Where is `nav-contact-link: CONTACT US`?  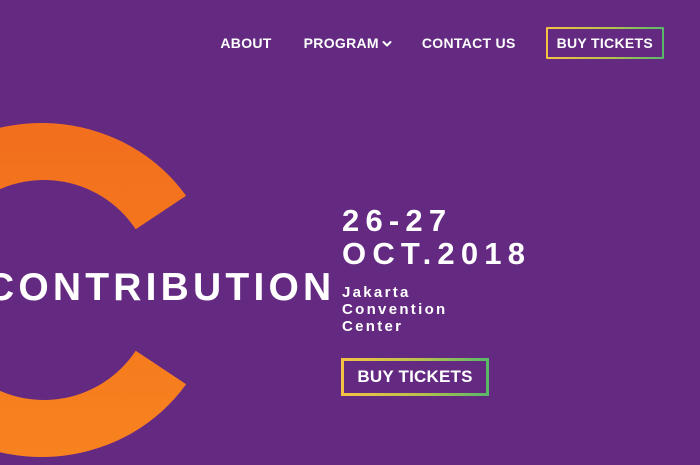
nav-contact-link: CONTACT US is located at coordinates (469, 43).